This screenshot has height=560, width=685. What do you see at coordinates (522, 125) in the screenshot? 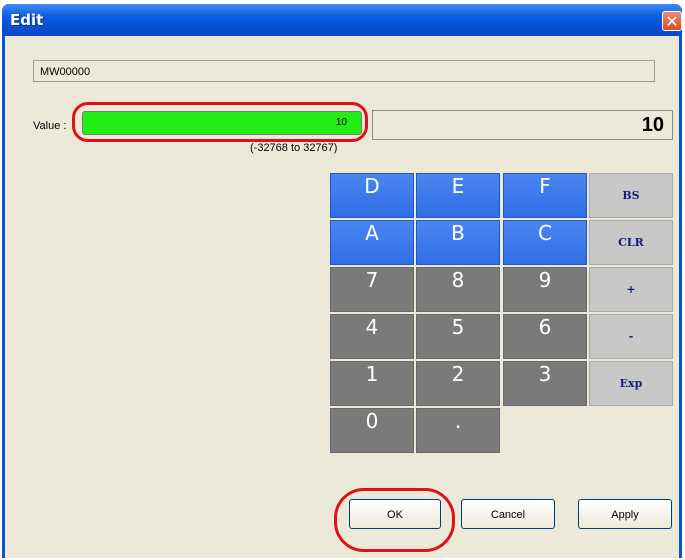
I see `value-display: 10` at bounding box center [522, 125].